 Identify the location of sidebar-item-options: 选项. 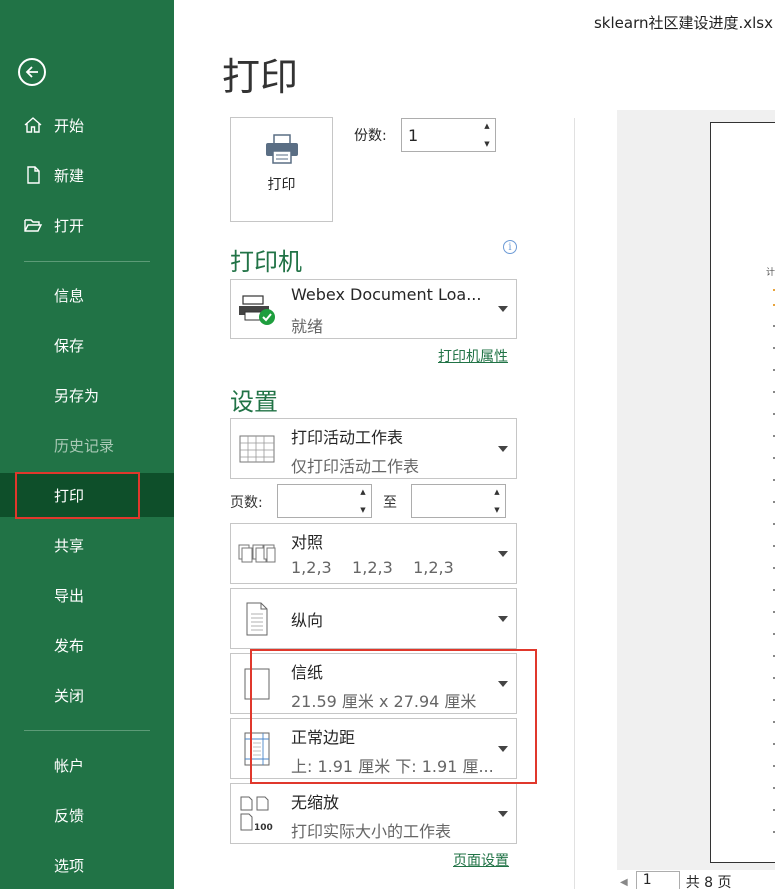
(87, 865).